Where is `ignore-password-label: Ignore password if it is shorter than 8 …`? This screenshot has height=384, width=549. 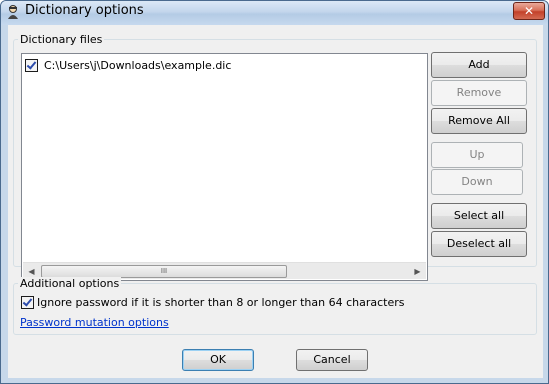 ignore-password-label: Ignore password if it is shorter than 8 … is located at coordinates (221, 302).